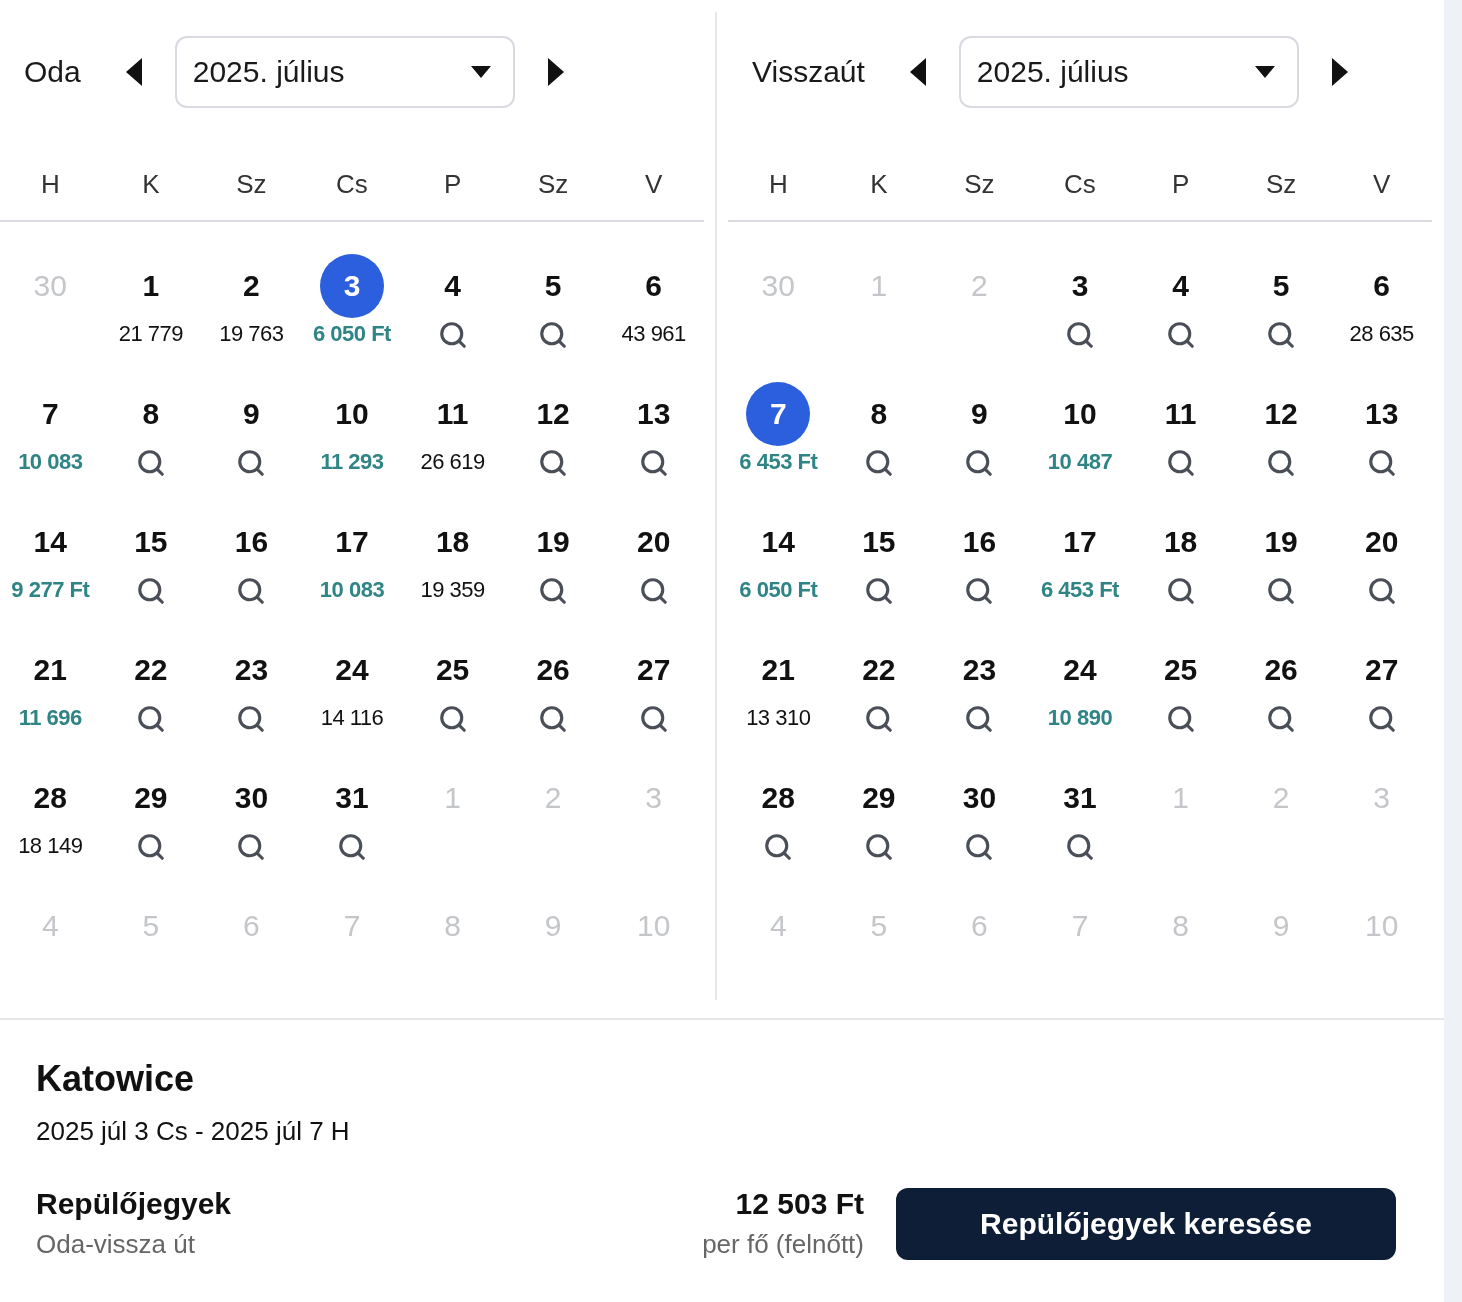 The height and width of the screenshot is (1302, 1462). I want to click on day-number: 15, so click(878, 542).